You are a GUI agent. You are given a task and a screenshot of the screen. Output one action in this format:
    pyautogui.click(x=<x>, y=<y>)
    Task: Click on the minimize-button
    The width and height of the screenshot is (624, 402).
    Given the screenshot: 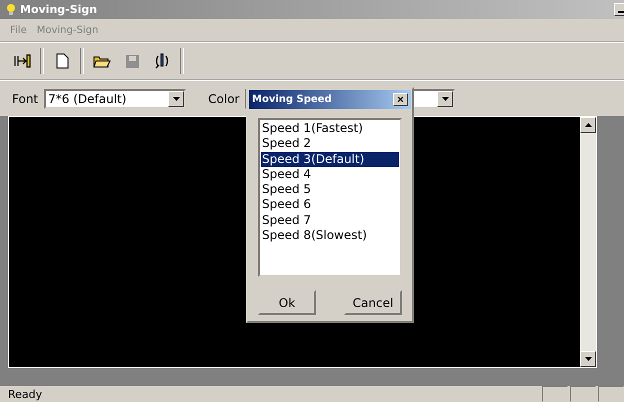 What is the action you would take?
    pyautogui.click(x=619, y=9)
    